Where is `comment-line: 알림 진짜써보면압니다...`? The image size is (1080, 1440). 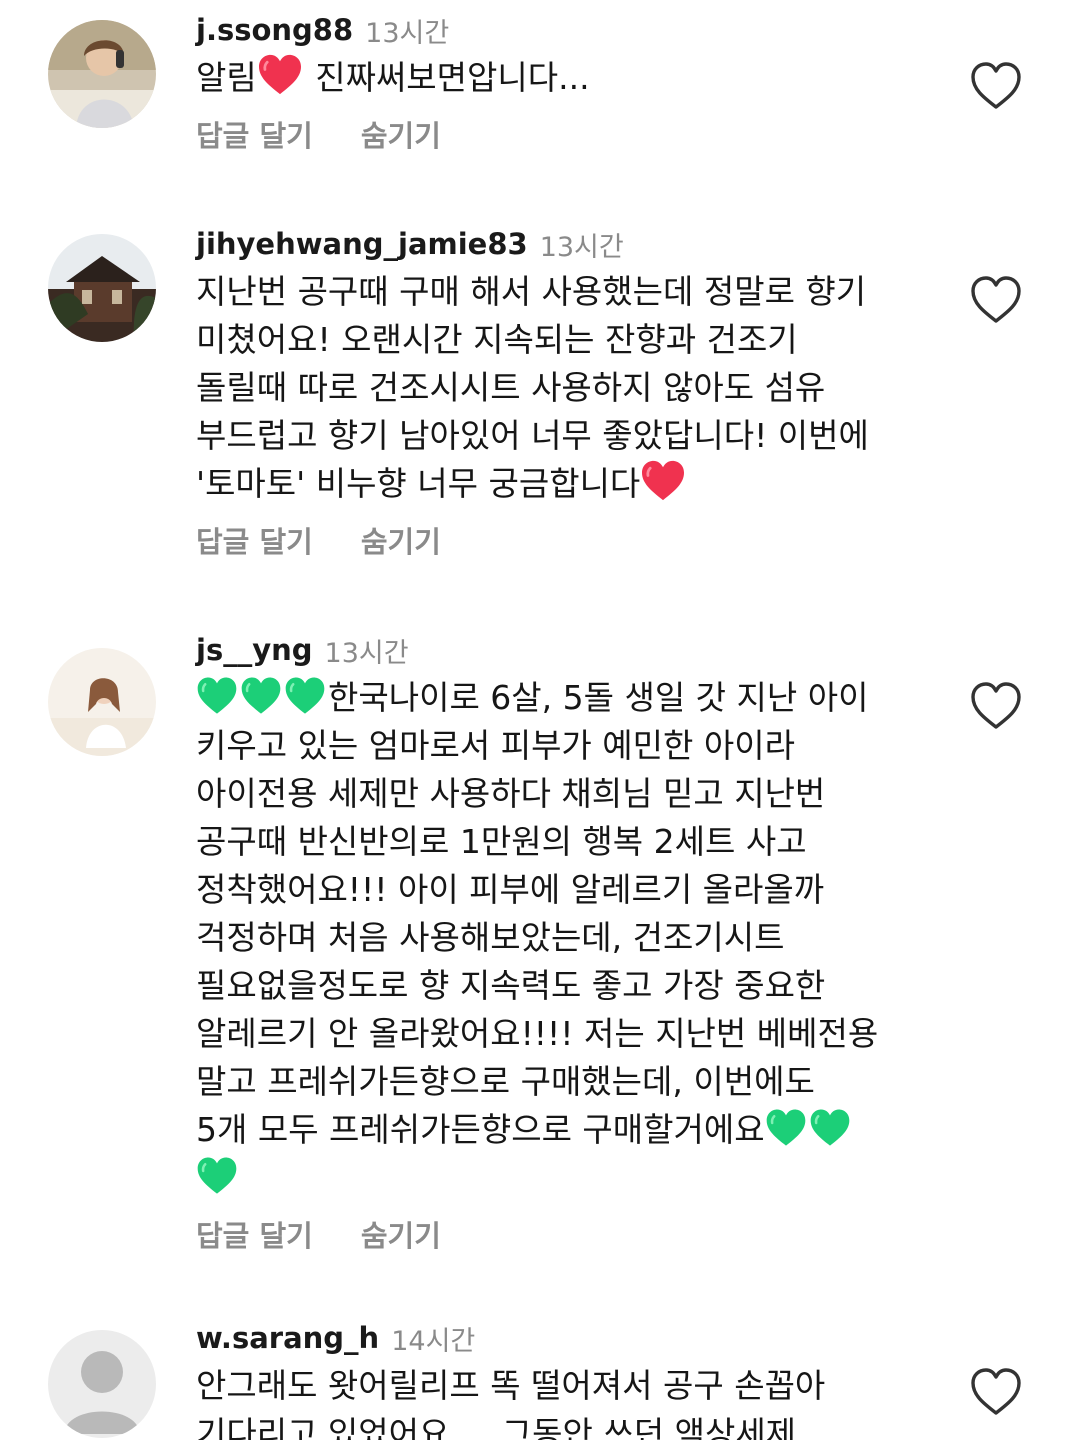
comment-line: 알림 진짜써보면압니다... is located at coordinates (566, 78).